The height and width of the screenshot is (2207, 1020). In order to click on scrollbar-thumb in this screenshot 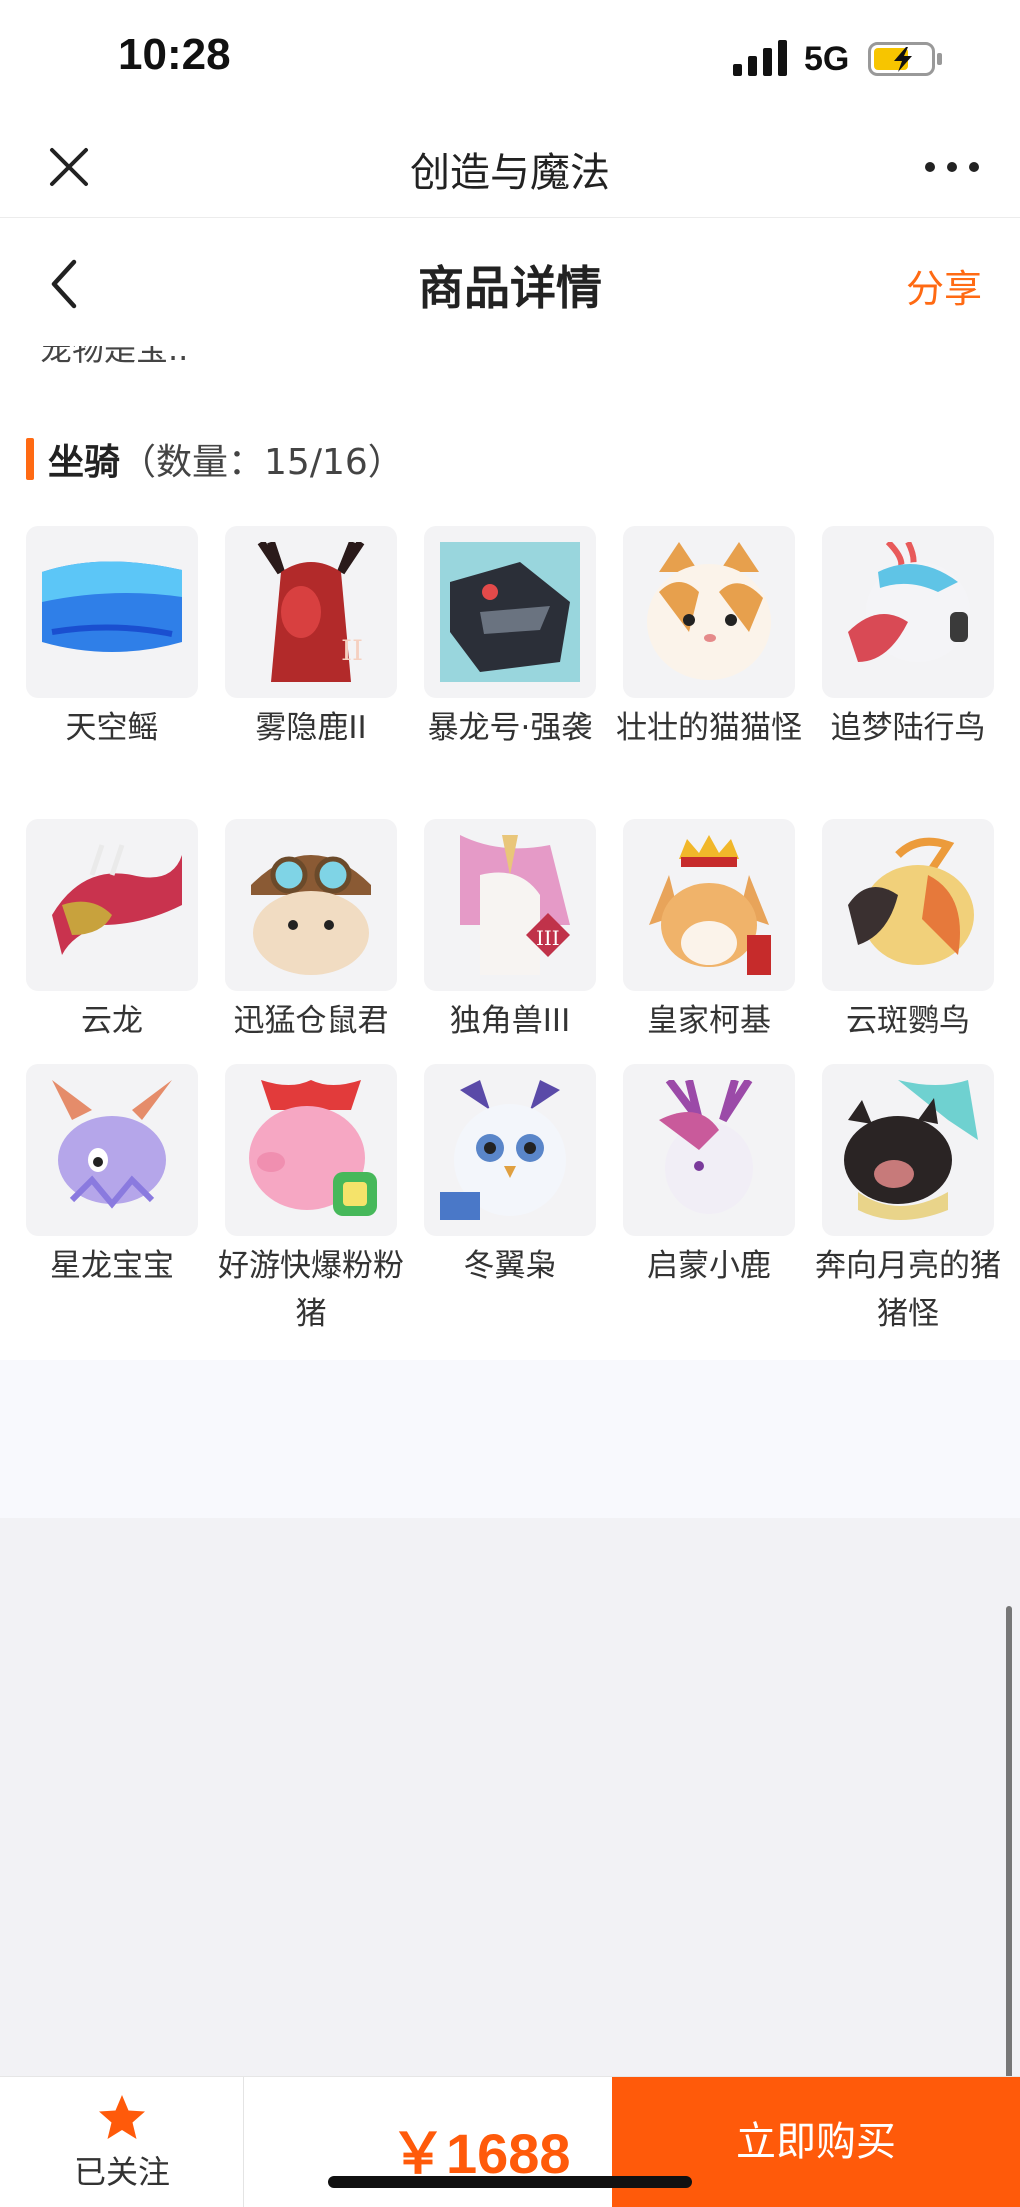, I will do `click(1009, 1846)`.